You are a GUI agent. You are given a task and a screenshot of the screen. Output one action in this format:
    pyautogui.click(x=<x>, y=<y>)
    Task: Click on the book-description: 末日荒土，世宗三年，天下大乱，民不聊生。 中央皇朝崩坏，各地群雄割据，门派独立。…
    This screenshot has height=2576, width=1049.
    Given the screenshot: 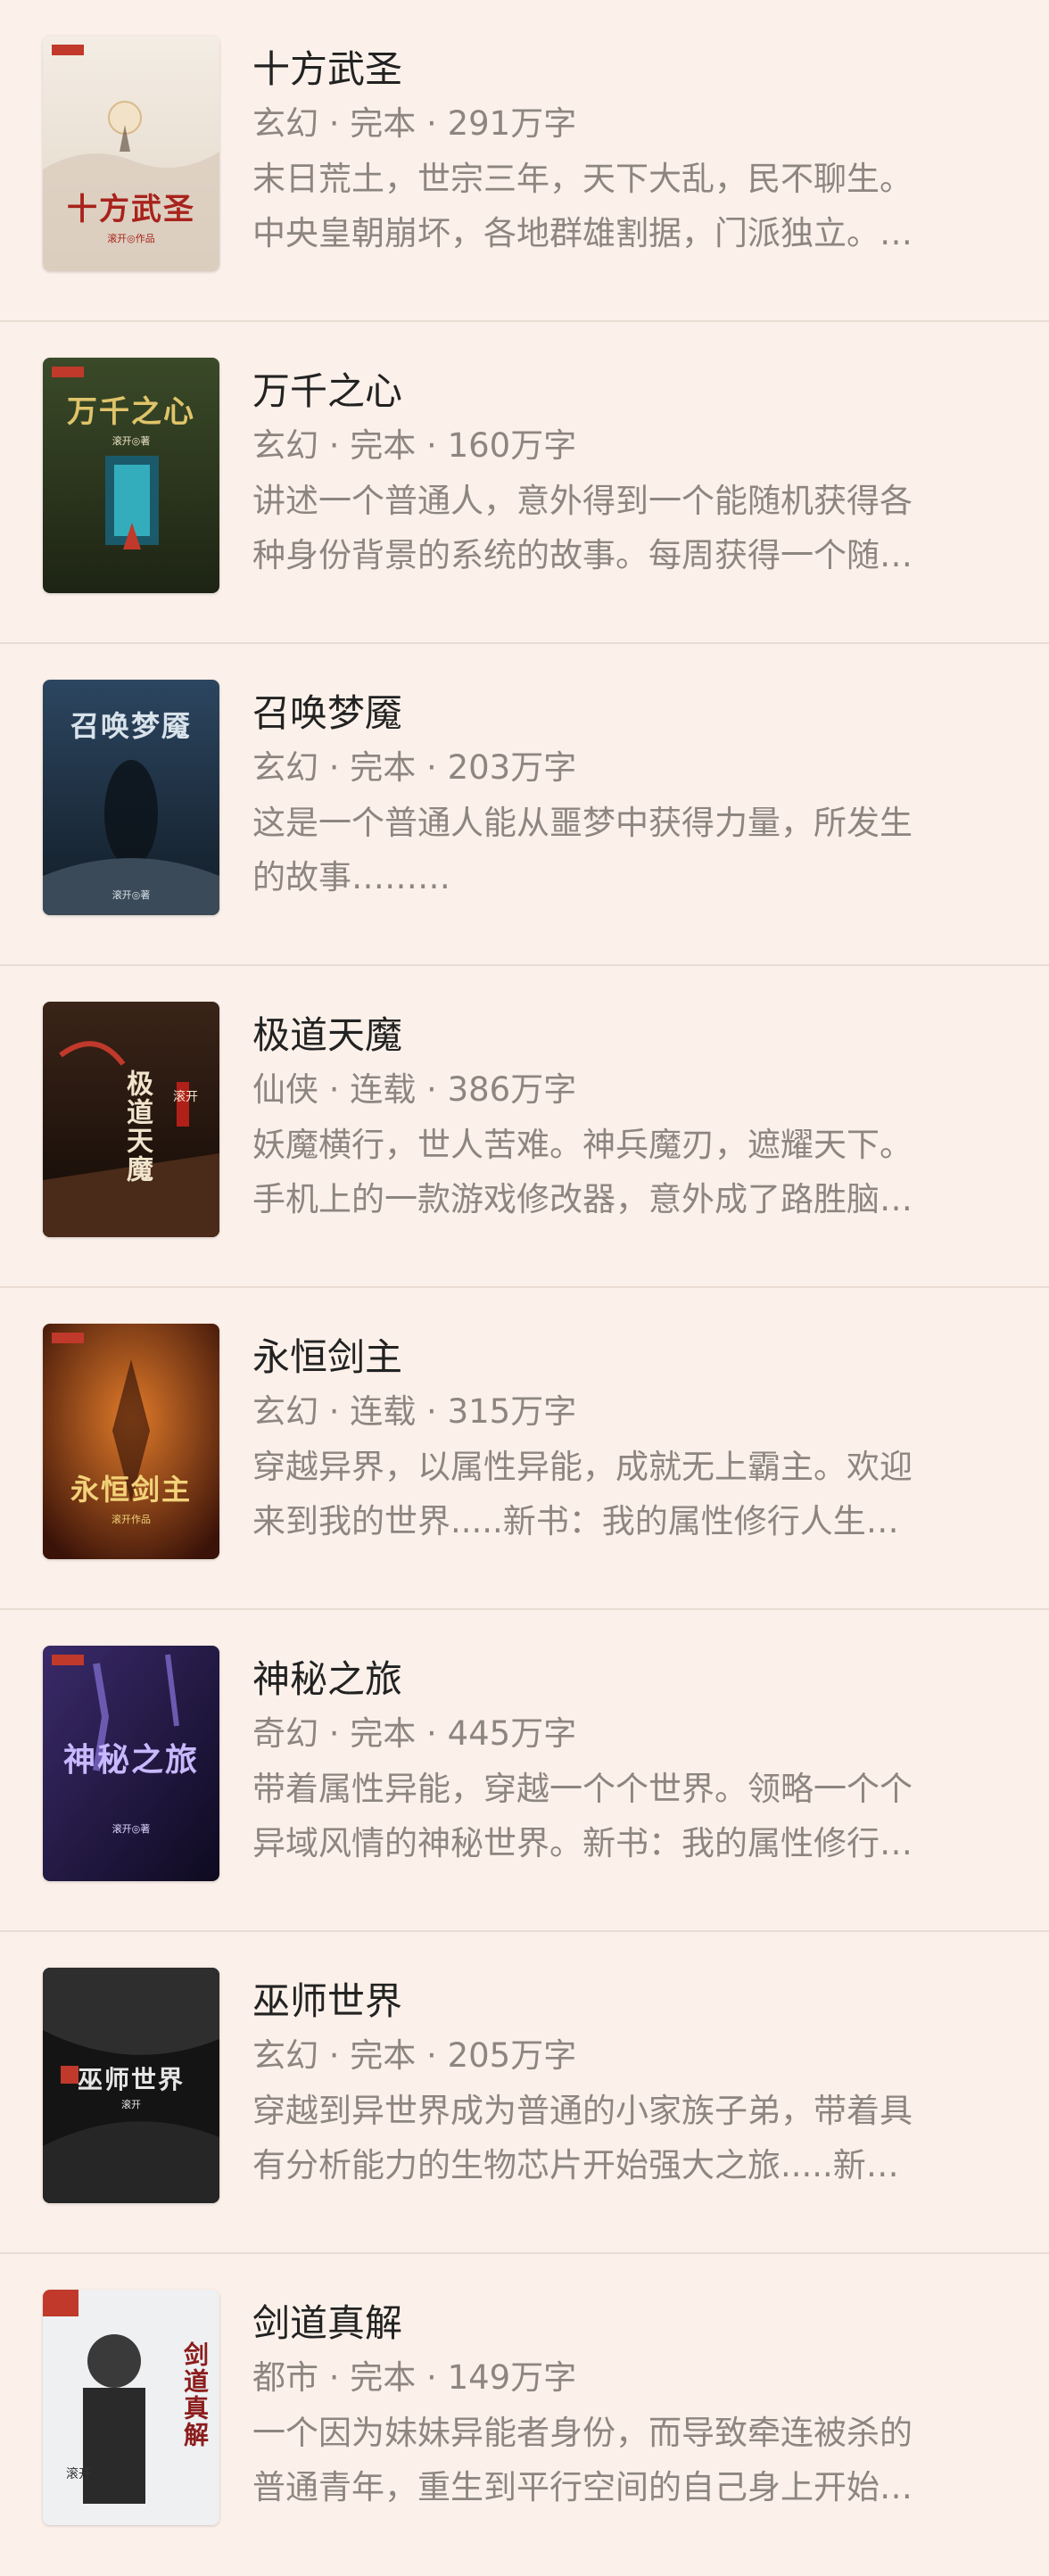 What is the action you would take?
    pyautogui.click(x=631, y=206)
    